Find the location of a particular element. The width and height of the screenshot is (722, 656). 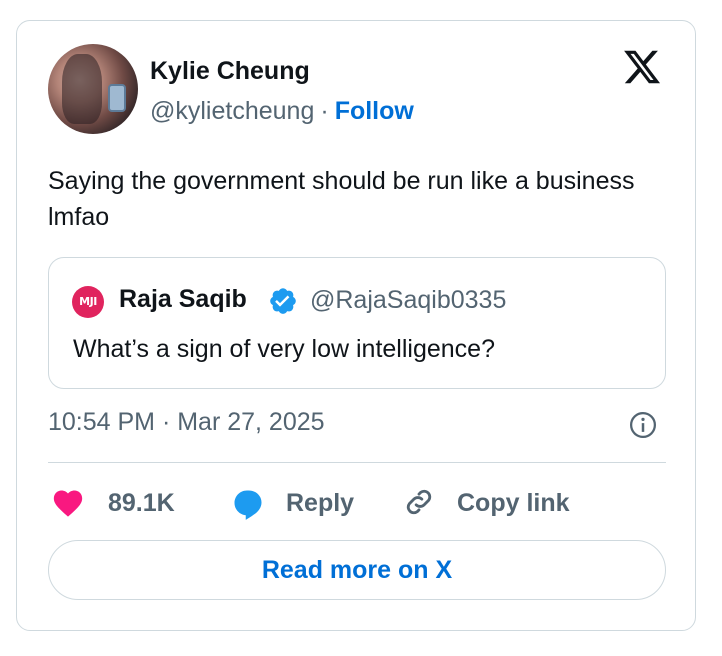

like-button: 89.1K is located at coordinates (123, 503).